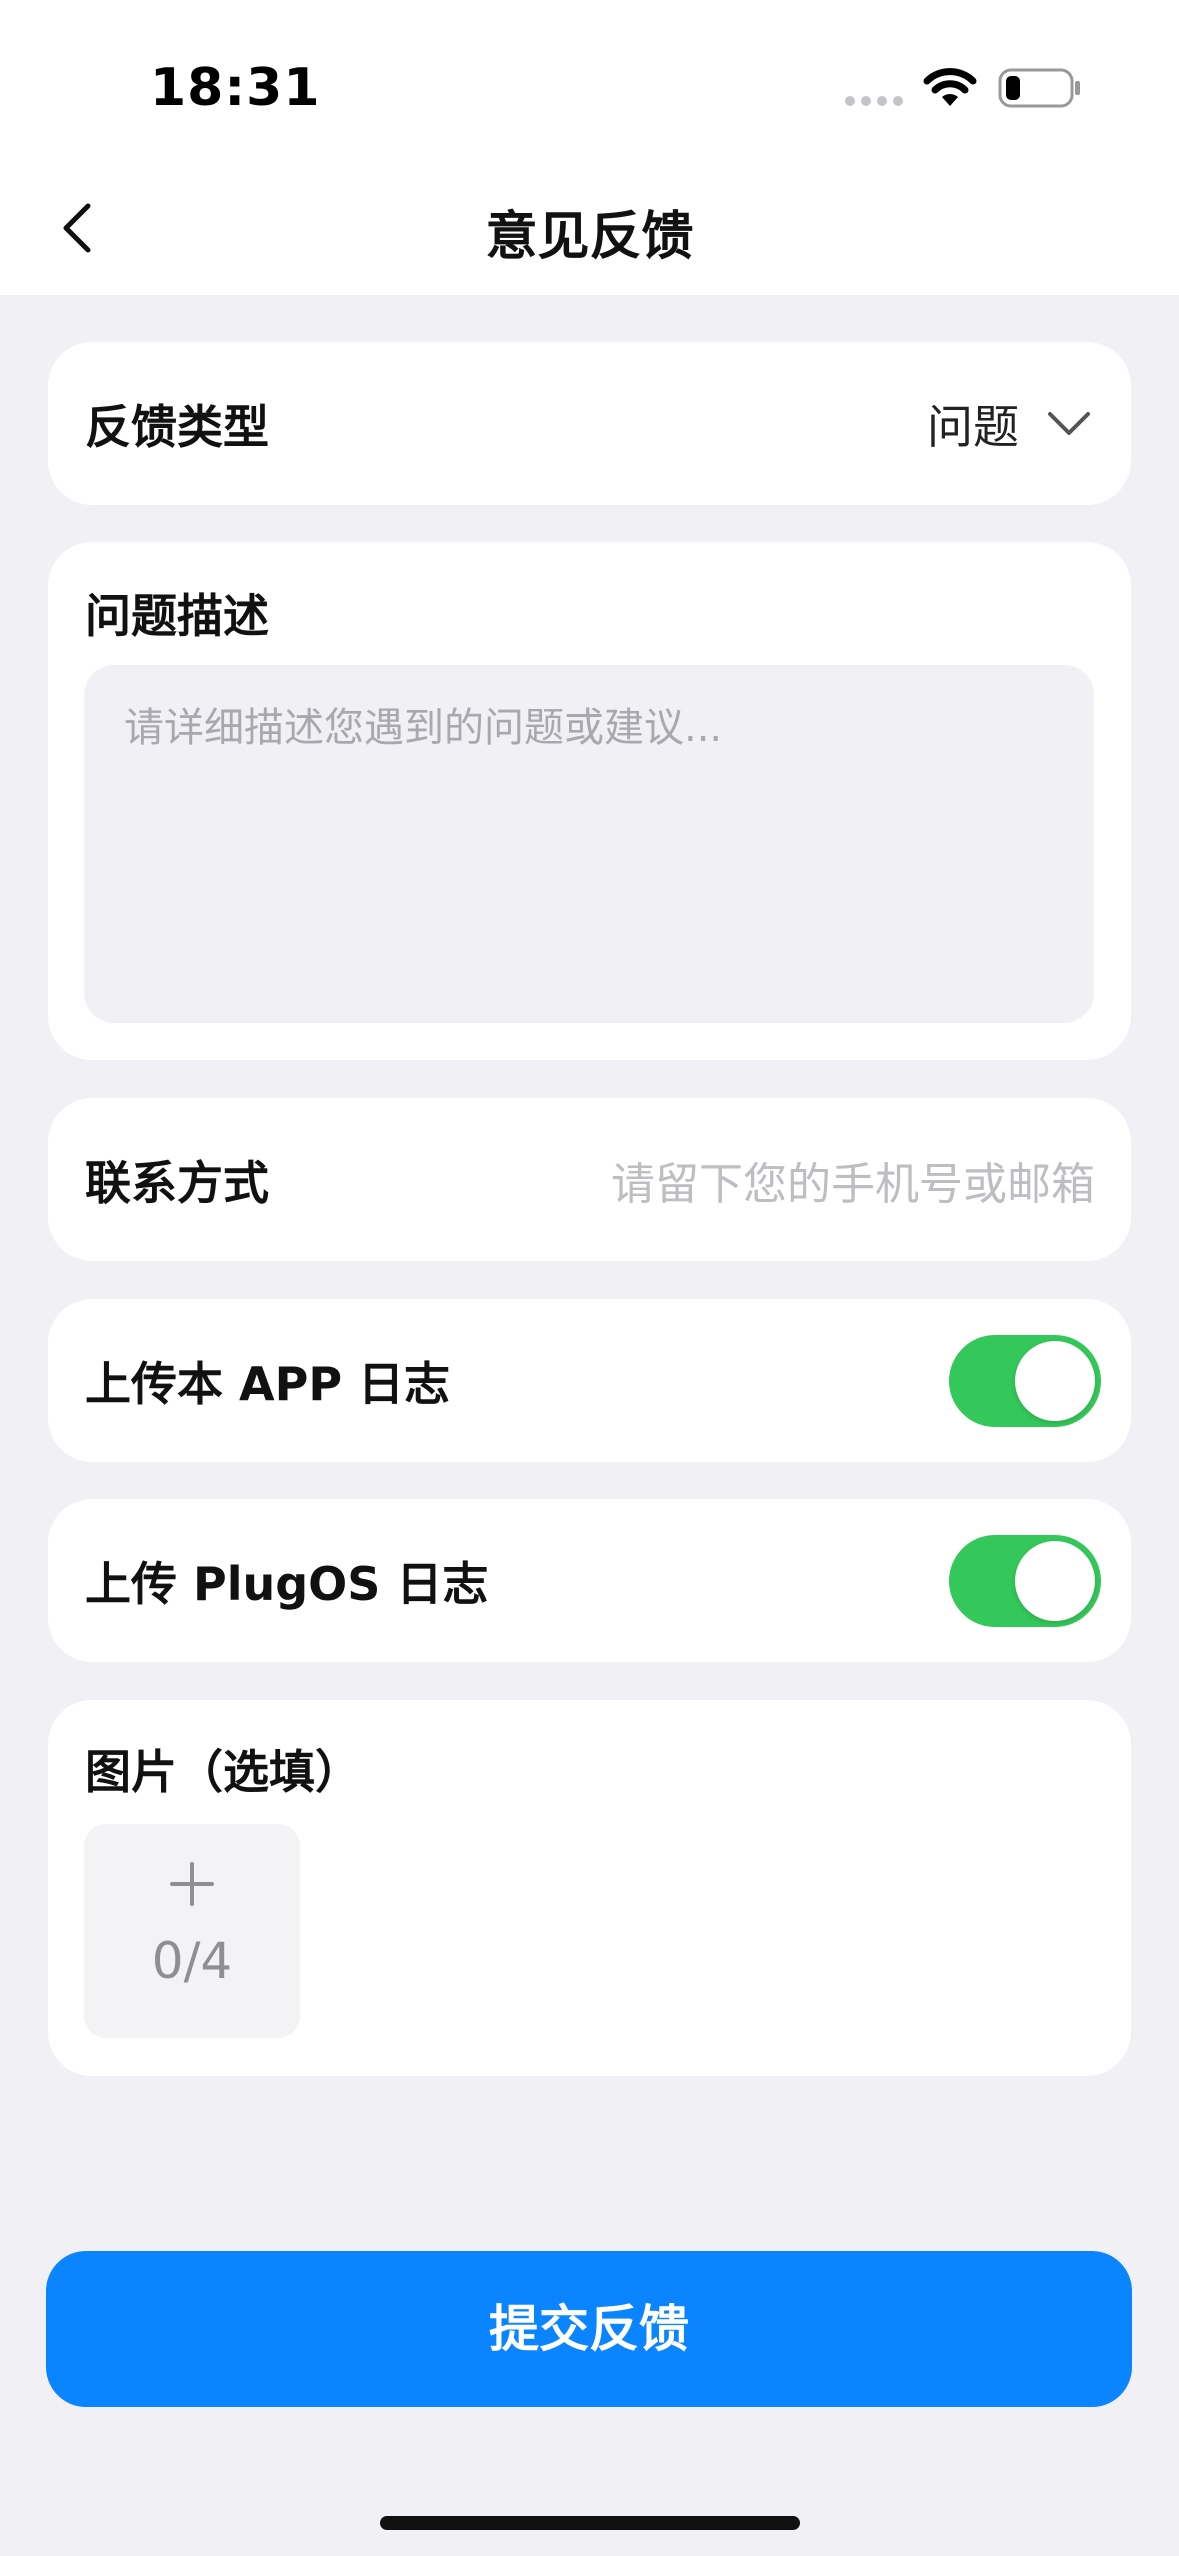 The image size is (1179, 2556). What do you see at coordinates (589, 1888) in the screenshot?
I see `images-card: 图片（选填） 0/4` at bounding box center [589, 1888].